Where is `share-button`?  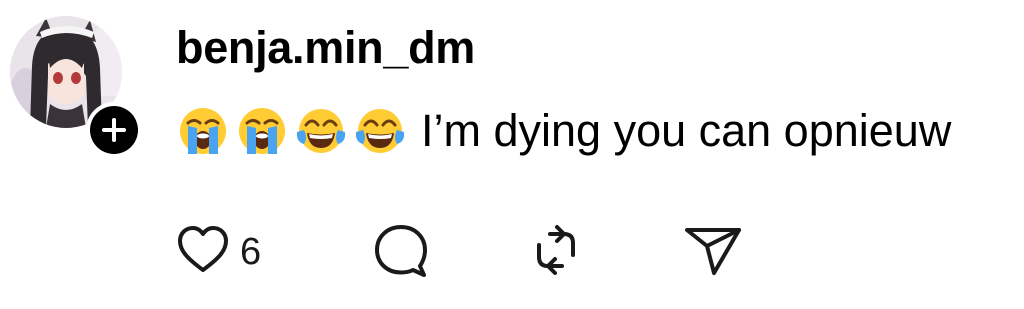 share-button is located at coordinates (713, 252).